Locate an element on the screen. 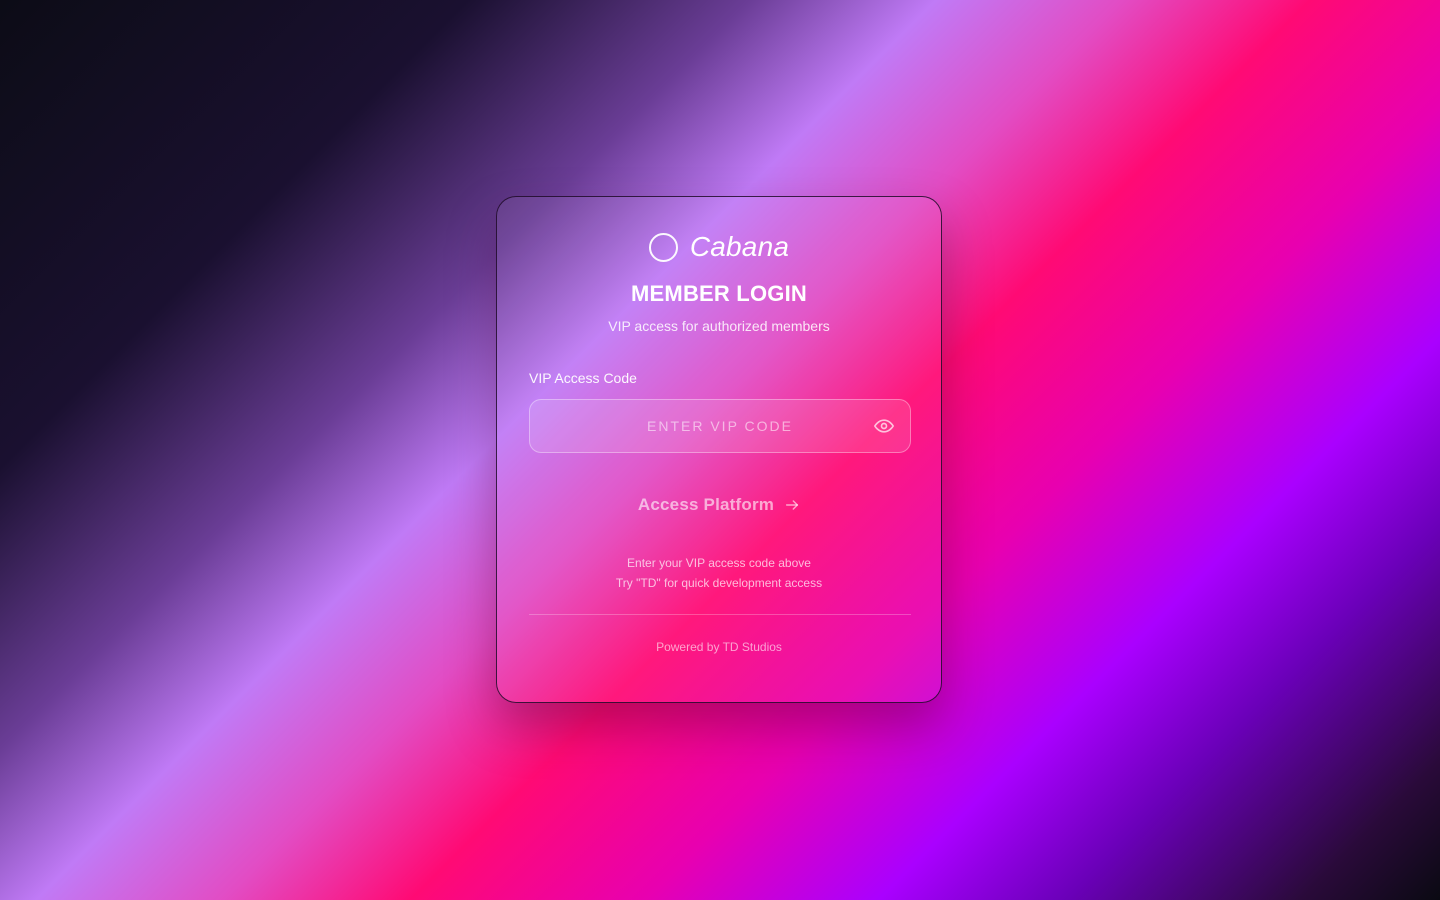  vip-code-field-wrapper is located at coordinates (720, 426).